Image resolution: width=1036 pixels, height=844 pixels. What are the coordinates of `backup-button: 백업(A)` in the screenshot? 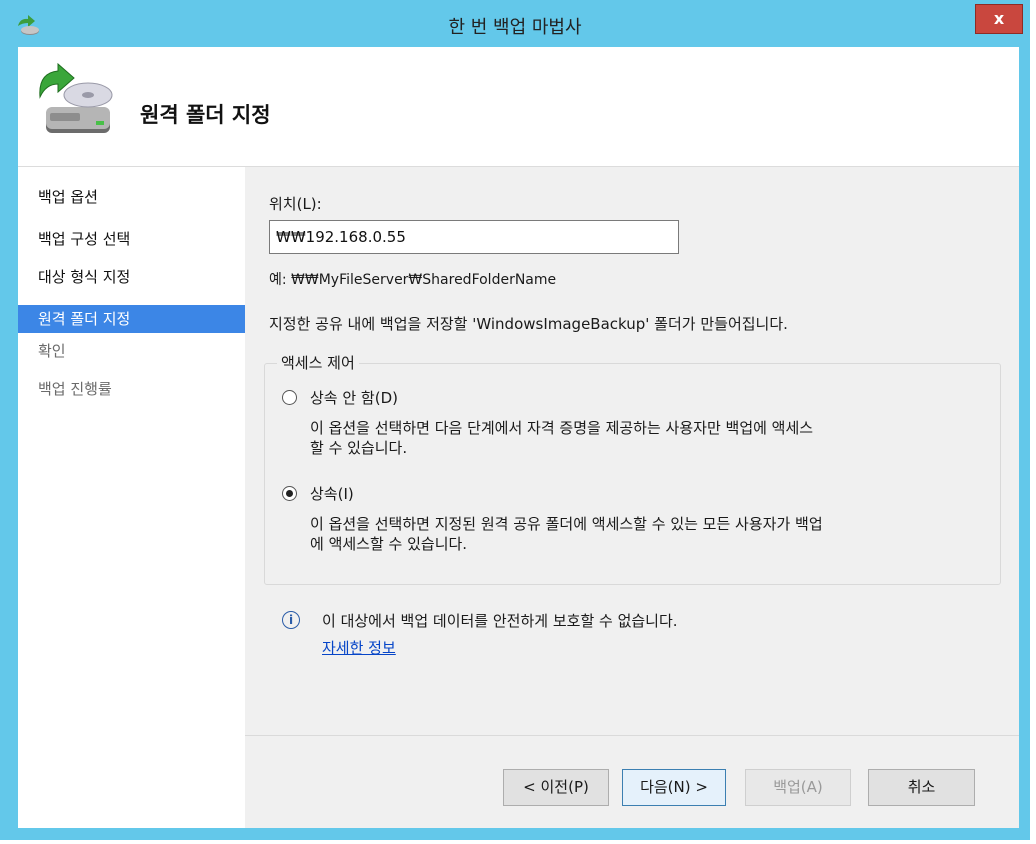 It's located at (798, 787).